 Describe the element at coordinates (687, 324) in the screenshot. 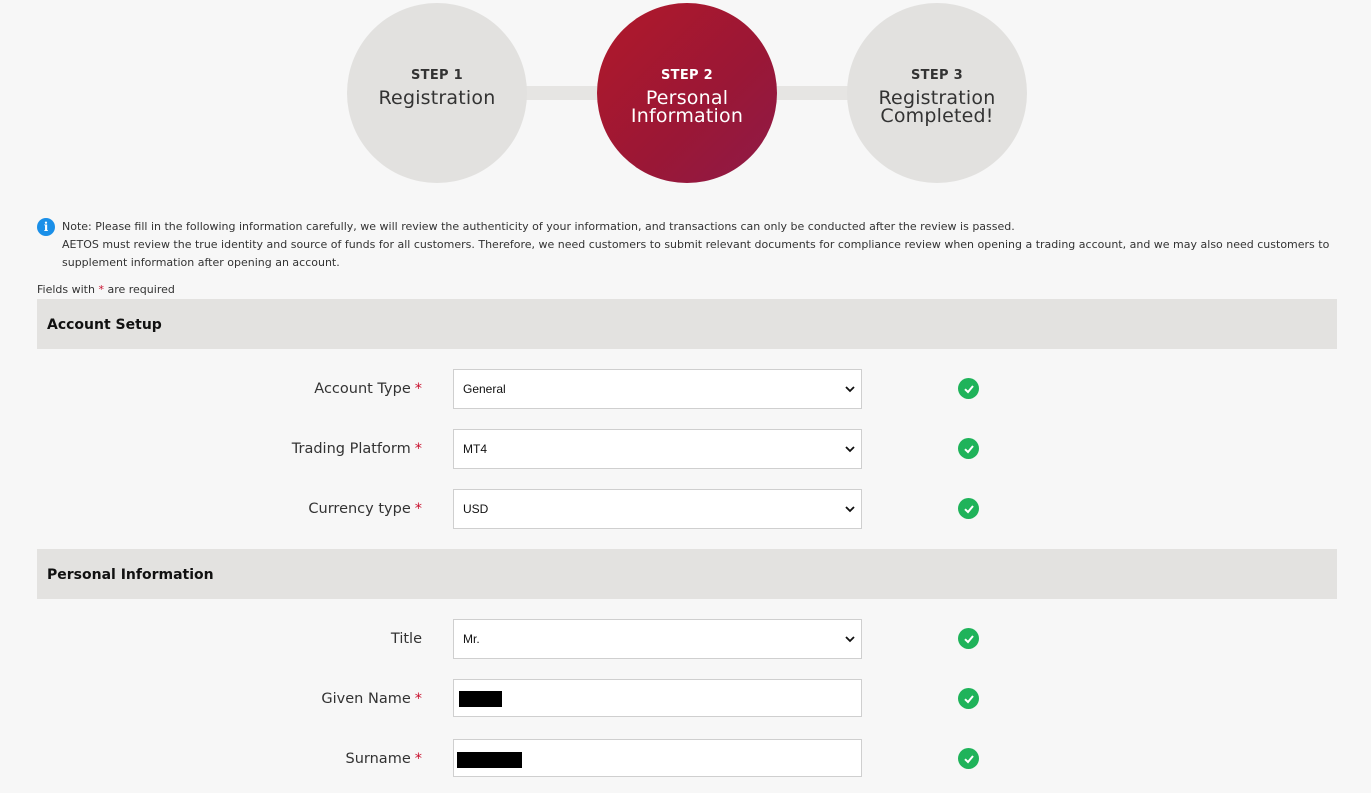

I see `section-header-account-setup: Account Setup` at that location.